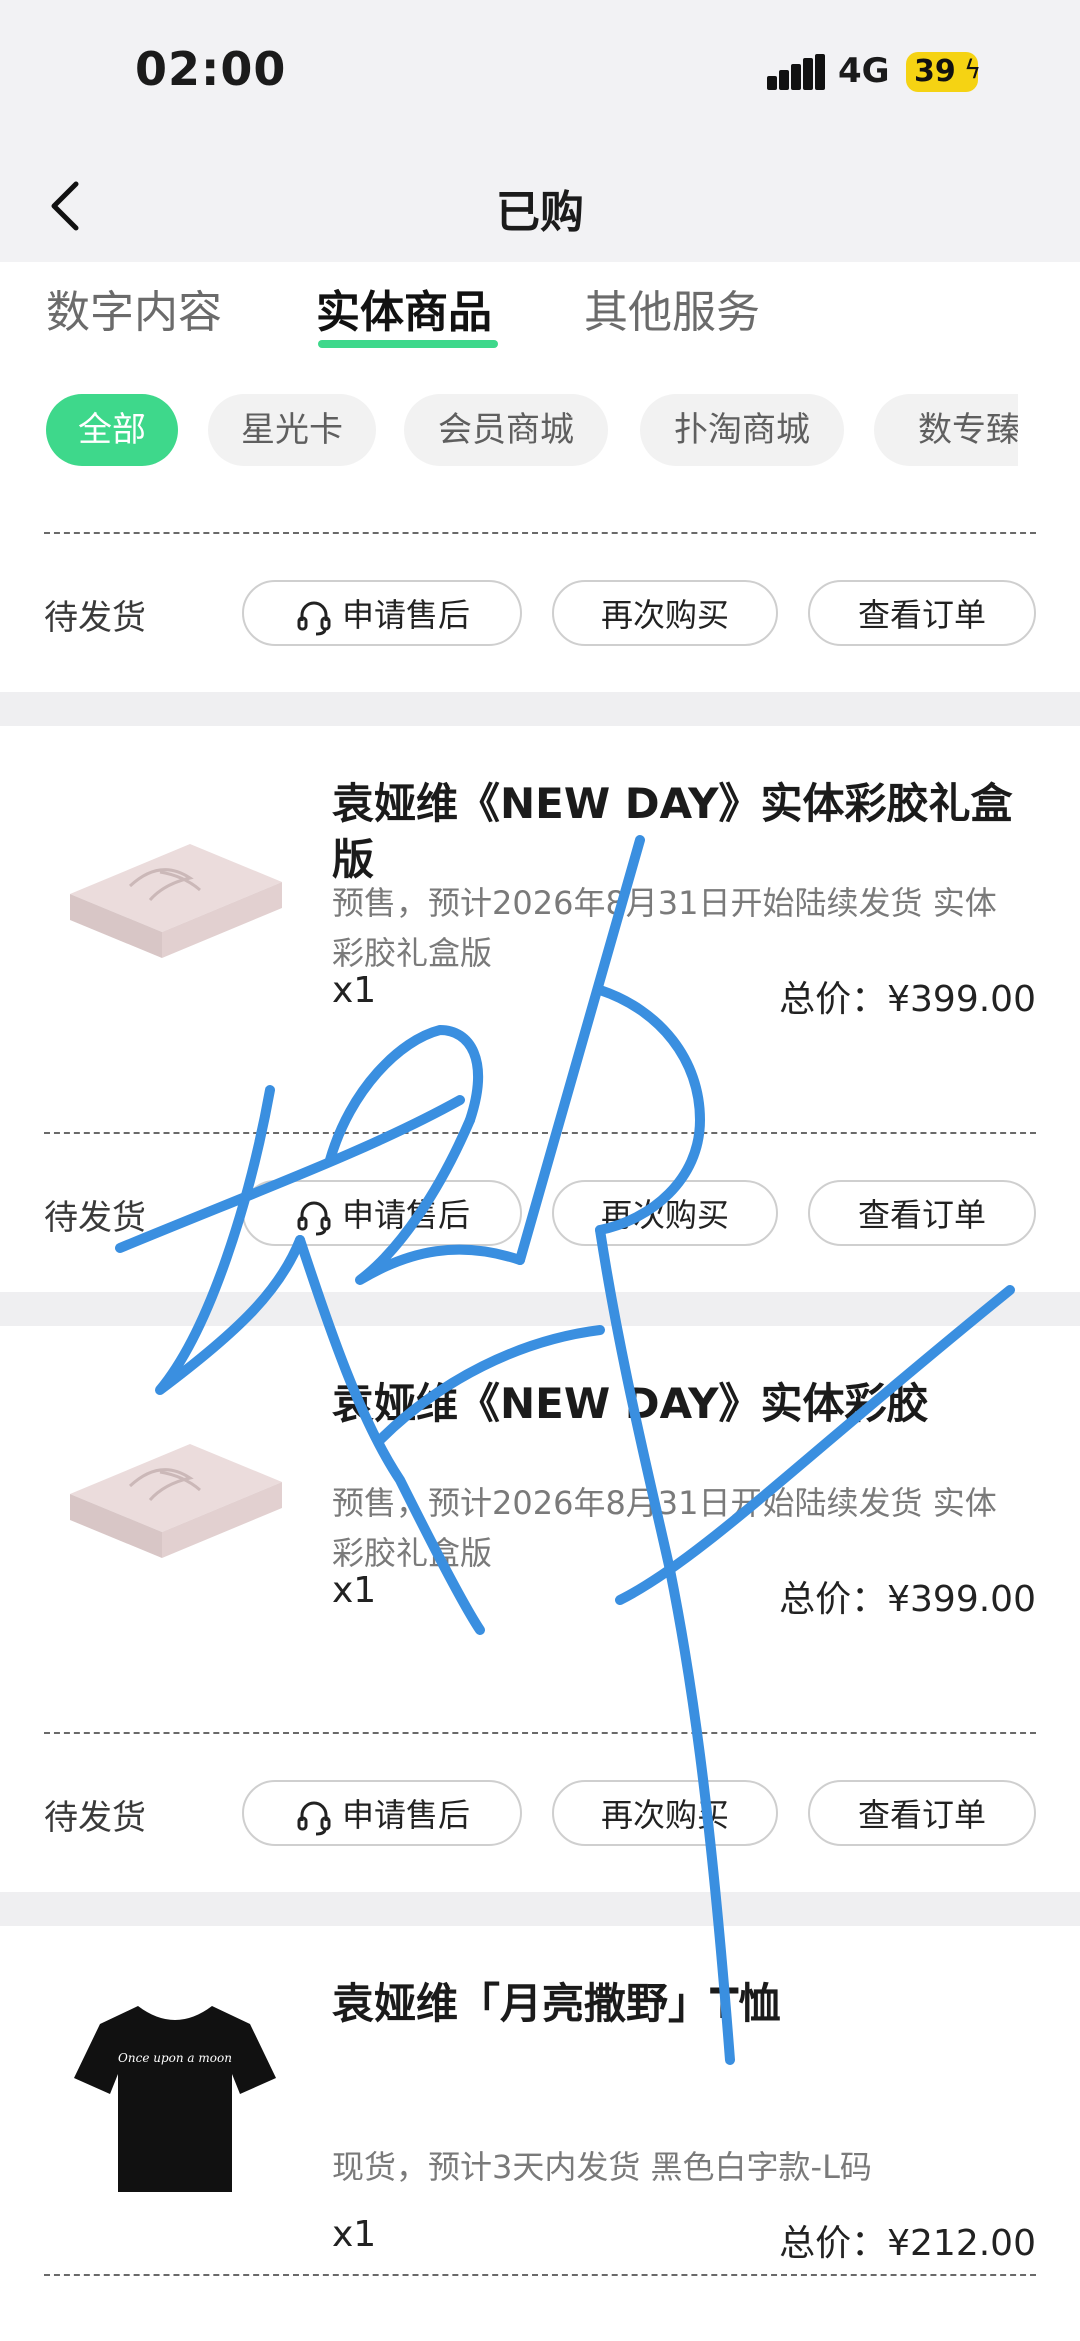  What do you see at coordinates (742, 430) in the screenshot?
I see `filter-chip-putao-mall: 扑淘商城` at bounding box center [742, 430].